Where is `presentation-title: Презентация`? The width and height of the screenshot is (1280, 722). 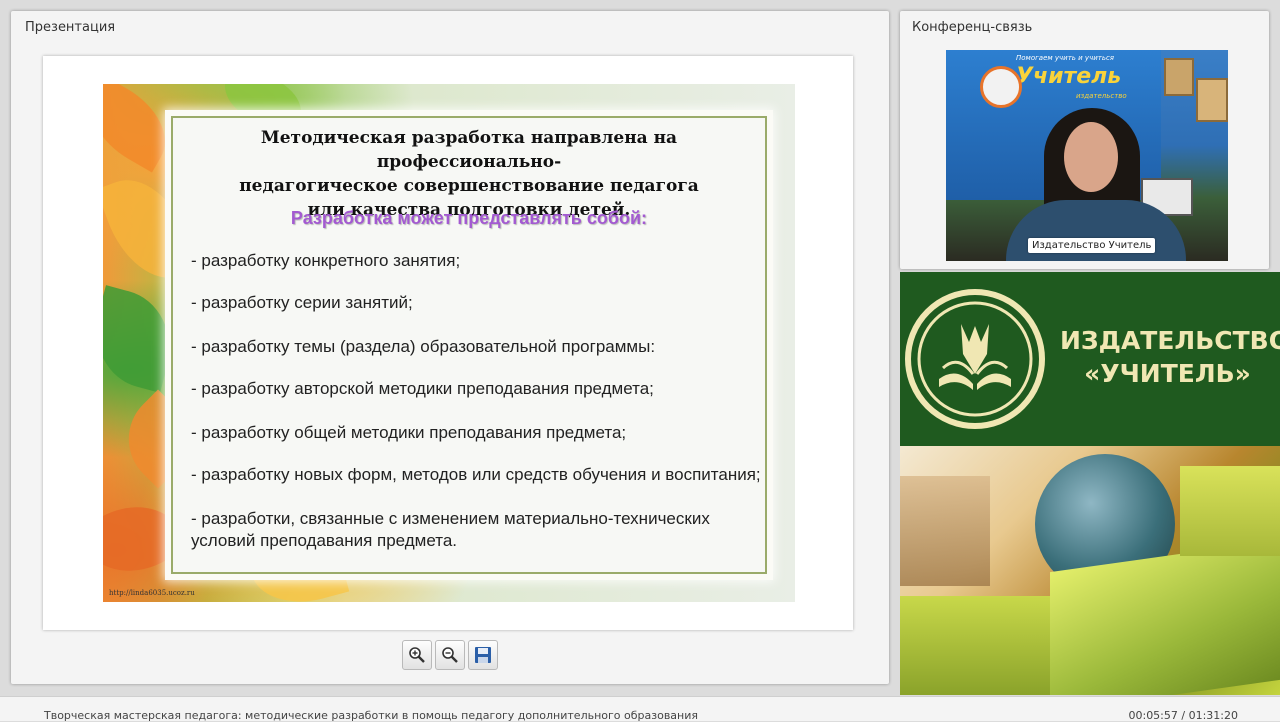
presentation-title: Презентация is located at coordinates (70, 27).